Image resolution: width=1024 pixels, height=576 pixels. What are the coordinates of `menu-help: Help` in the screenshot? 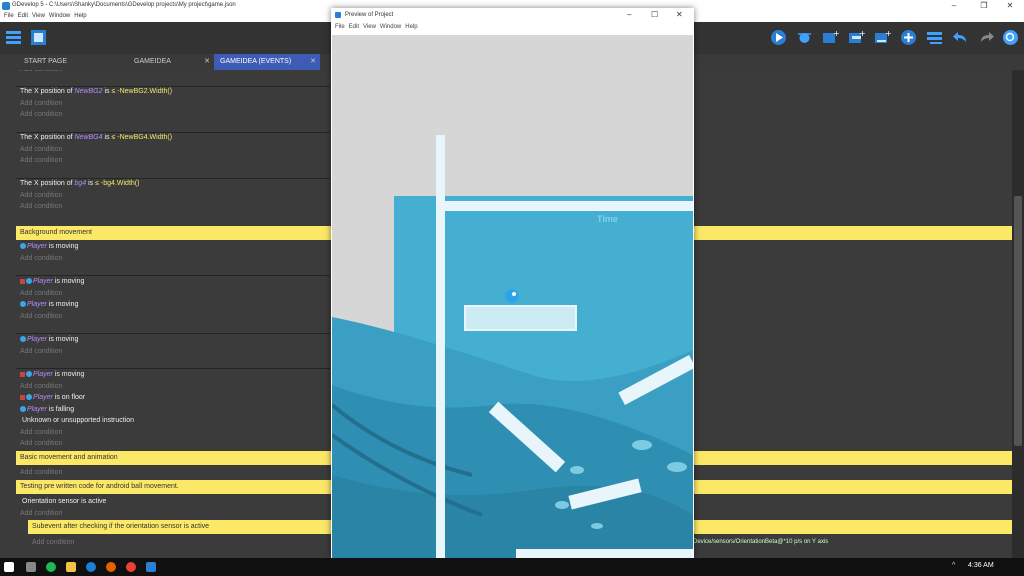 It's located at (80, 16).